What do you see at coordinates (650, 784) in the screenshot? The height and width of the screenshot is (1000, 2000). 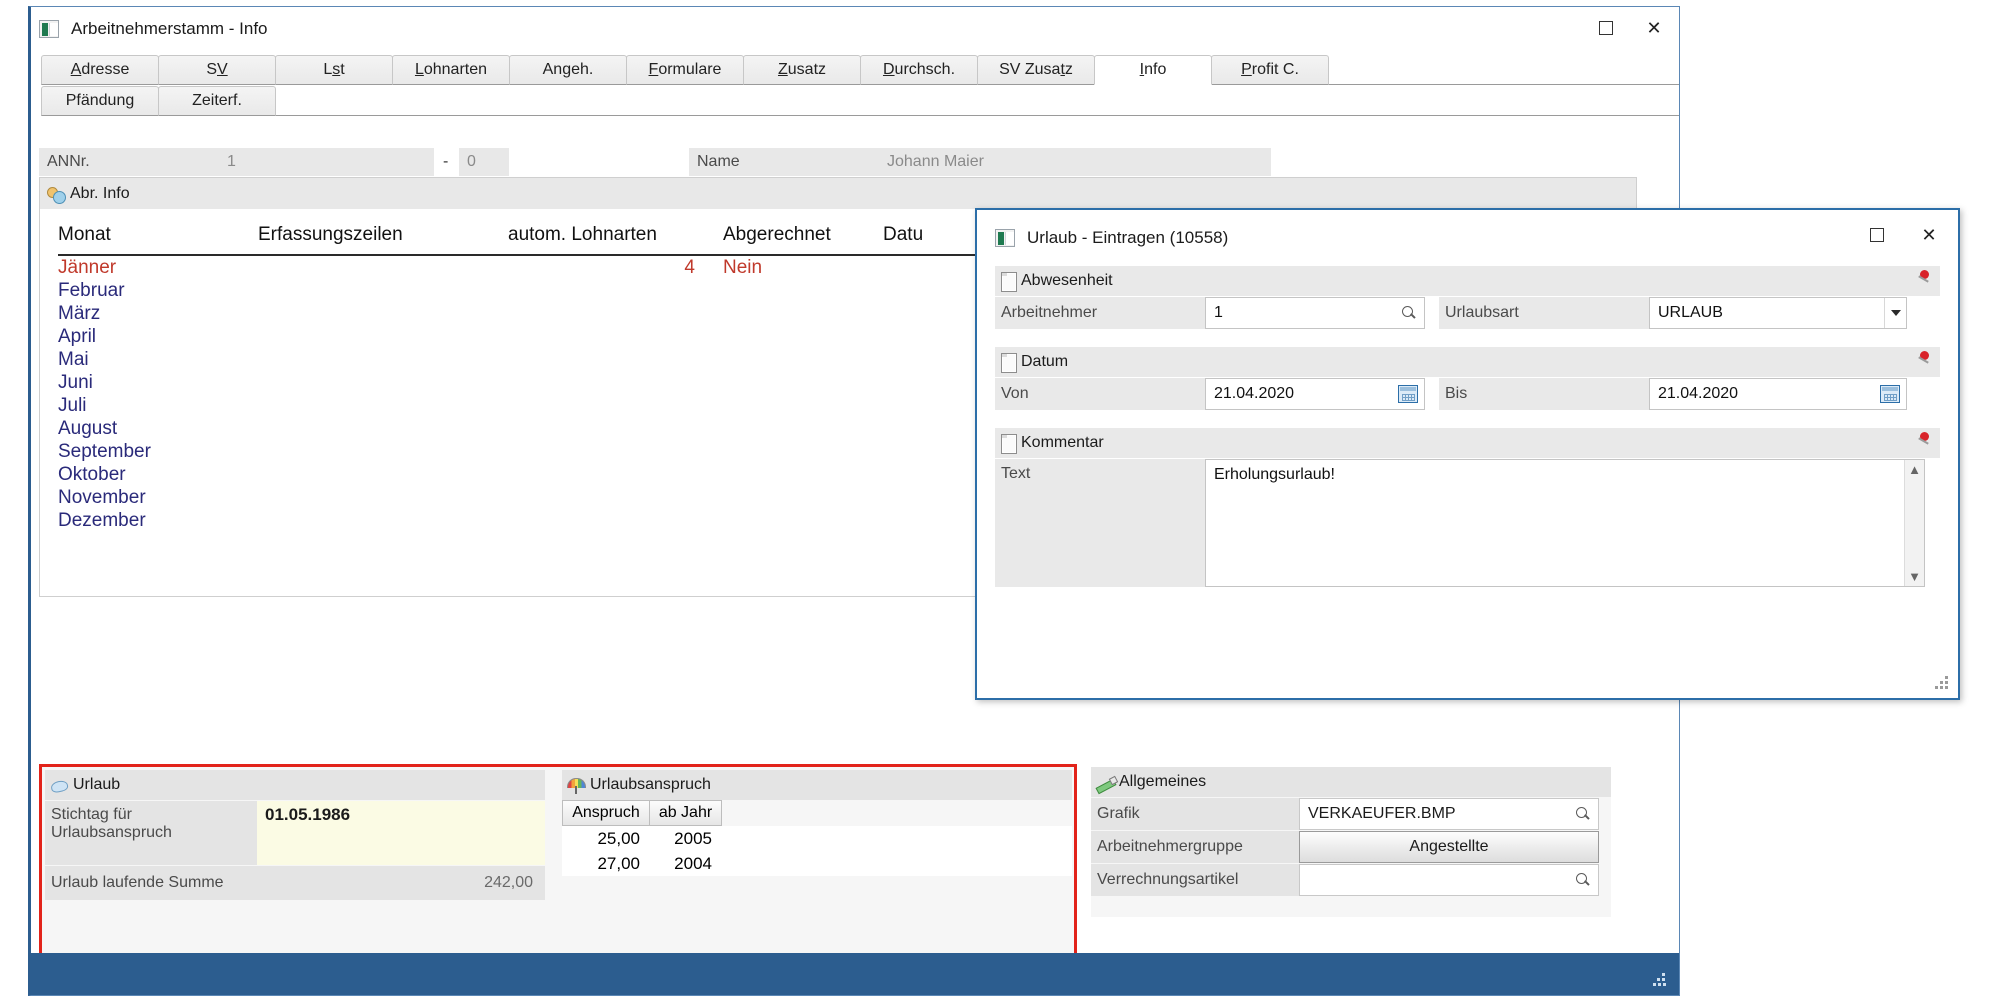 I see `urlaubsanspruch-panel-title: Urlaubsanspruch` at bounding box center [650, 784].